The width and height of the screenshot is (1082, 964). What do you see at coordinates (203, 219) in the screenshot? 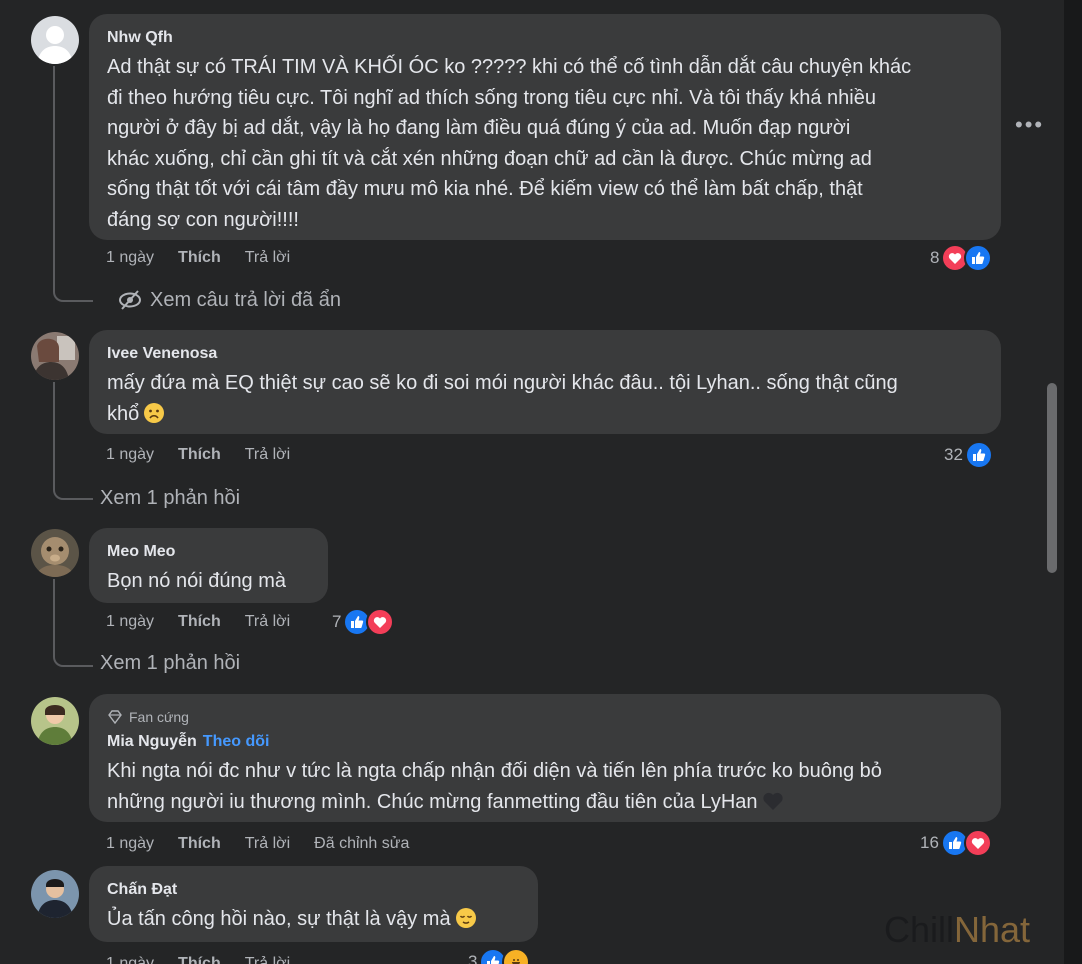
I see `comment-line: đáng sợ con người!!!!` at bounding box center [203, 219].